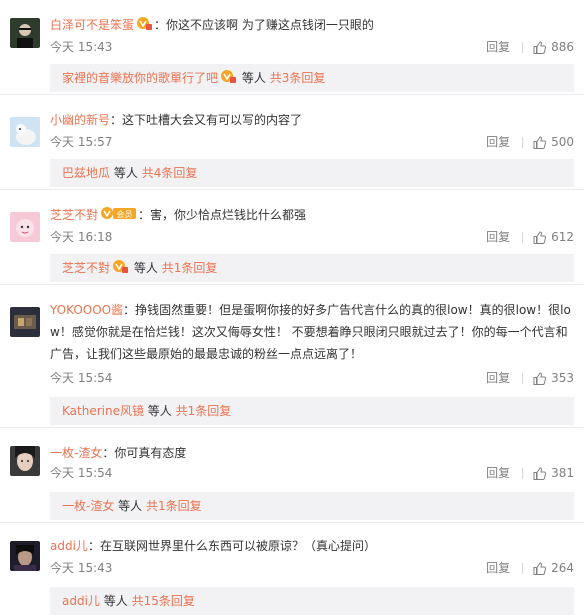 The height and width of the screenshot is (616, 584). I want to click on sub-reply-username: Katherine风镜, so click(103, 411).